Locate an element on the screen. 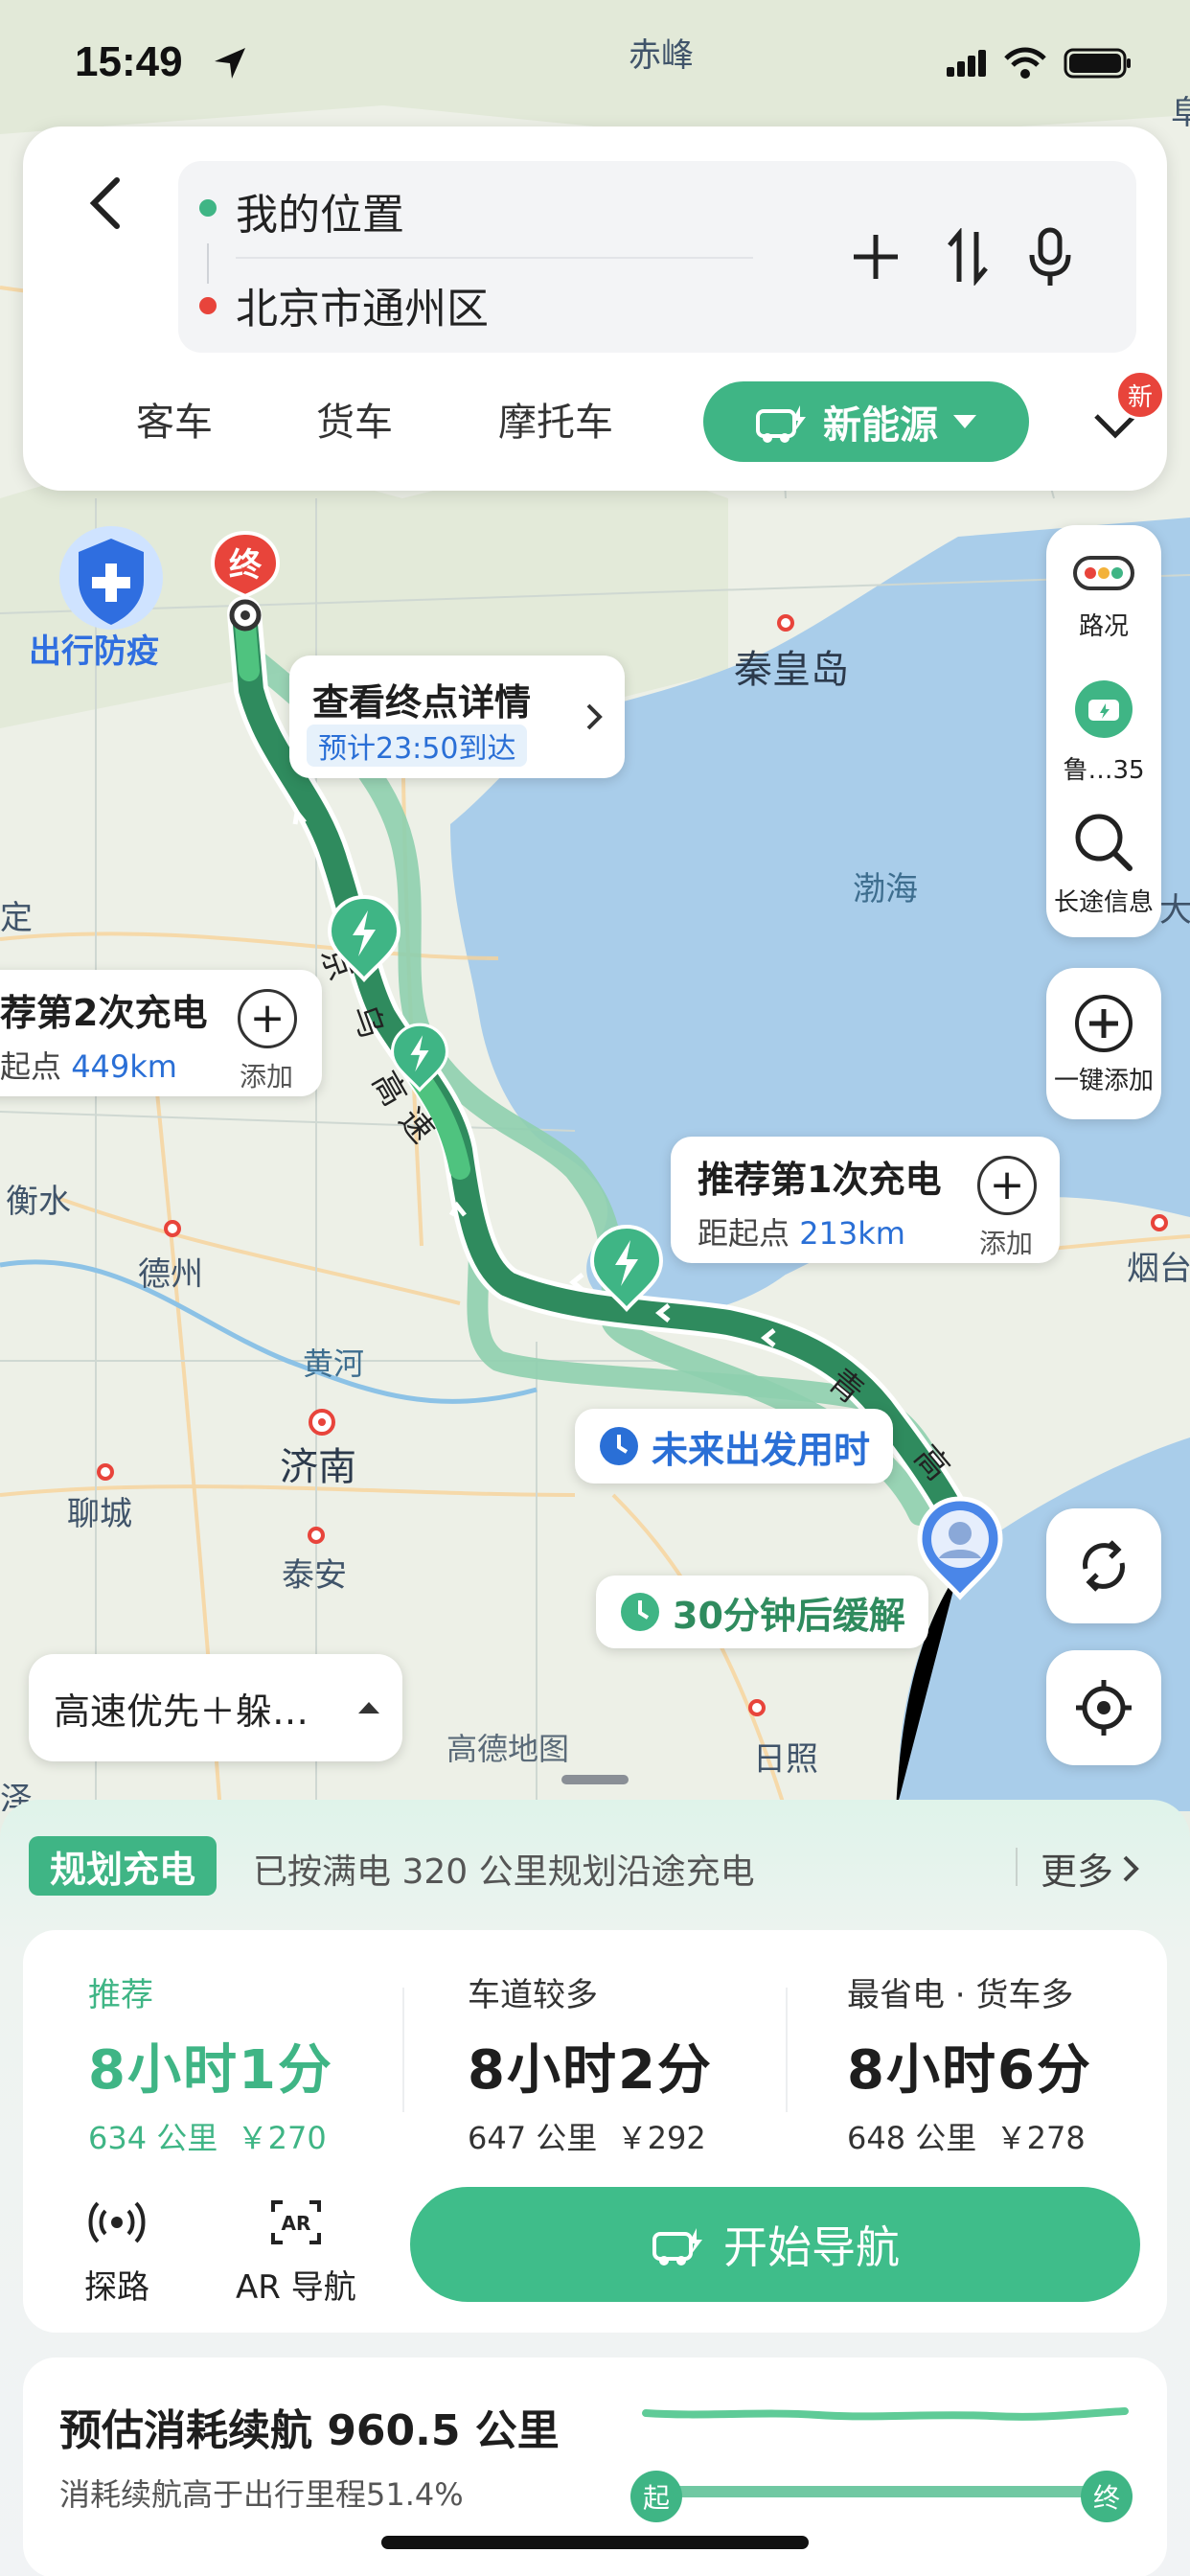  broadcast-icon is located at coordinates (117, 2222).